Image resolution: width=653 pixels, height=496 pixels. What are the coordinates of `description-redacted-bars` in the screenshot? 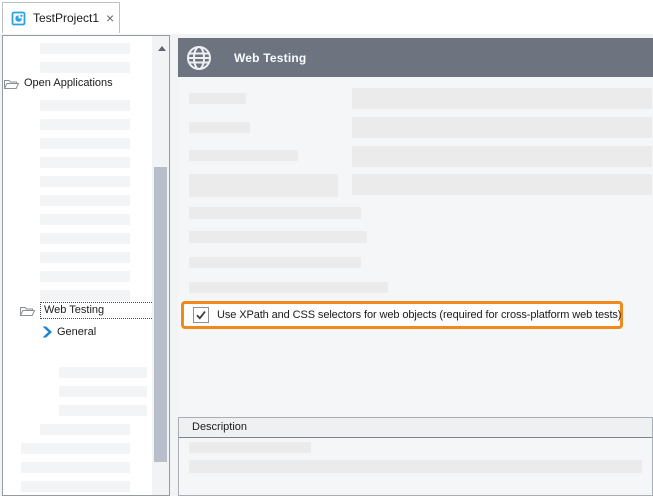 It's located at (415, 467).